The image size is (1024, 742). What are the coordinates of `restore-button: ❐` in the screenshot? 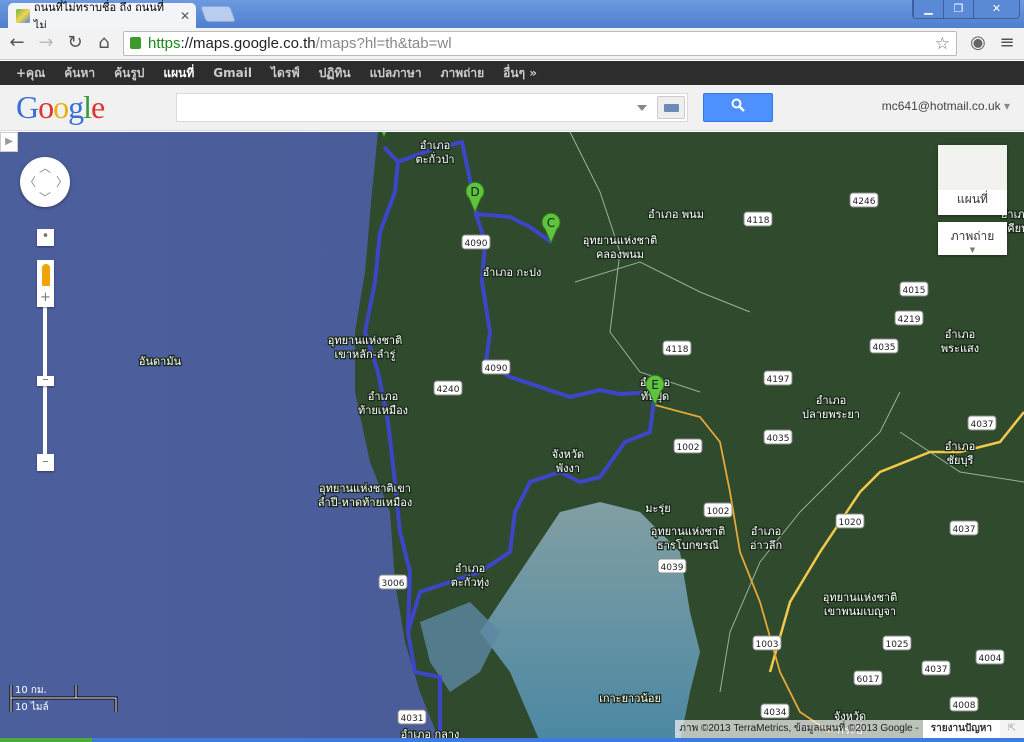 It's located at (958, 9).